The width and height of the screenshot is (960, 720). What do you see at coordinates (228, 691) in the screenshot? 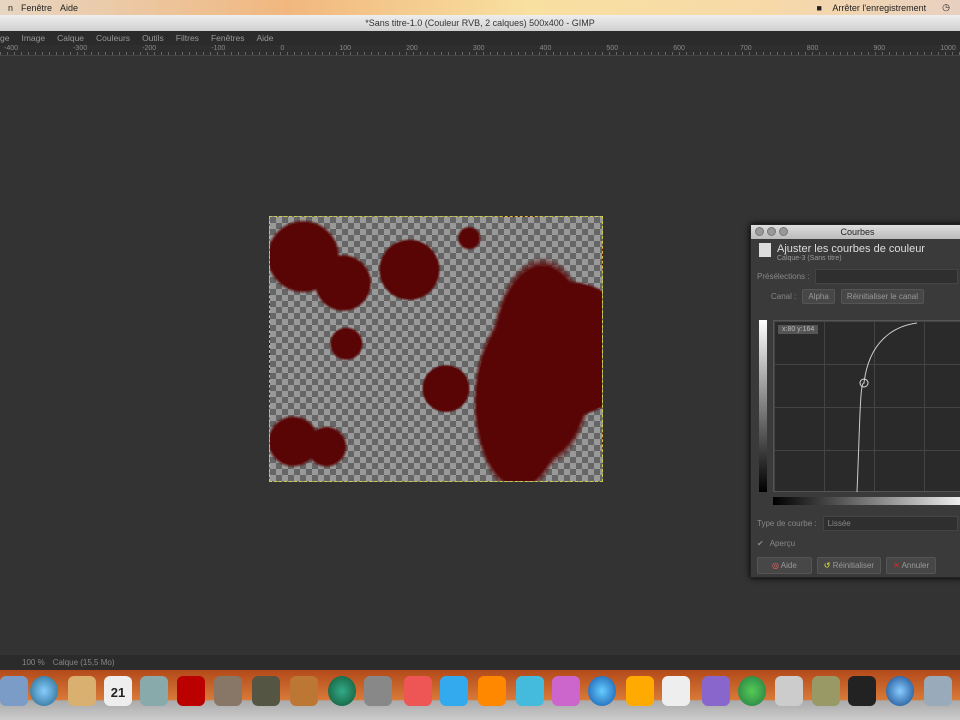
I see `image-capture-icon` at bounding box center [228, 691].